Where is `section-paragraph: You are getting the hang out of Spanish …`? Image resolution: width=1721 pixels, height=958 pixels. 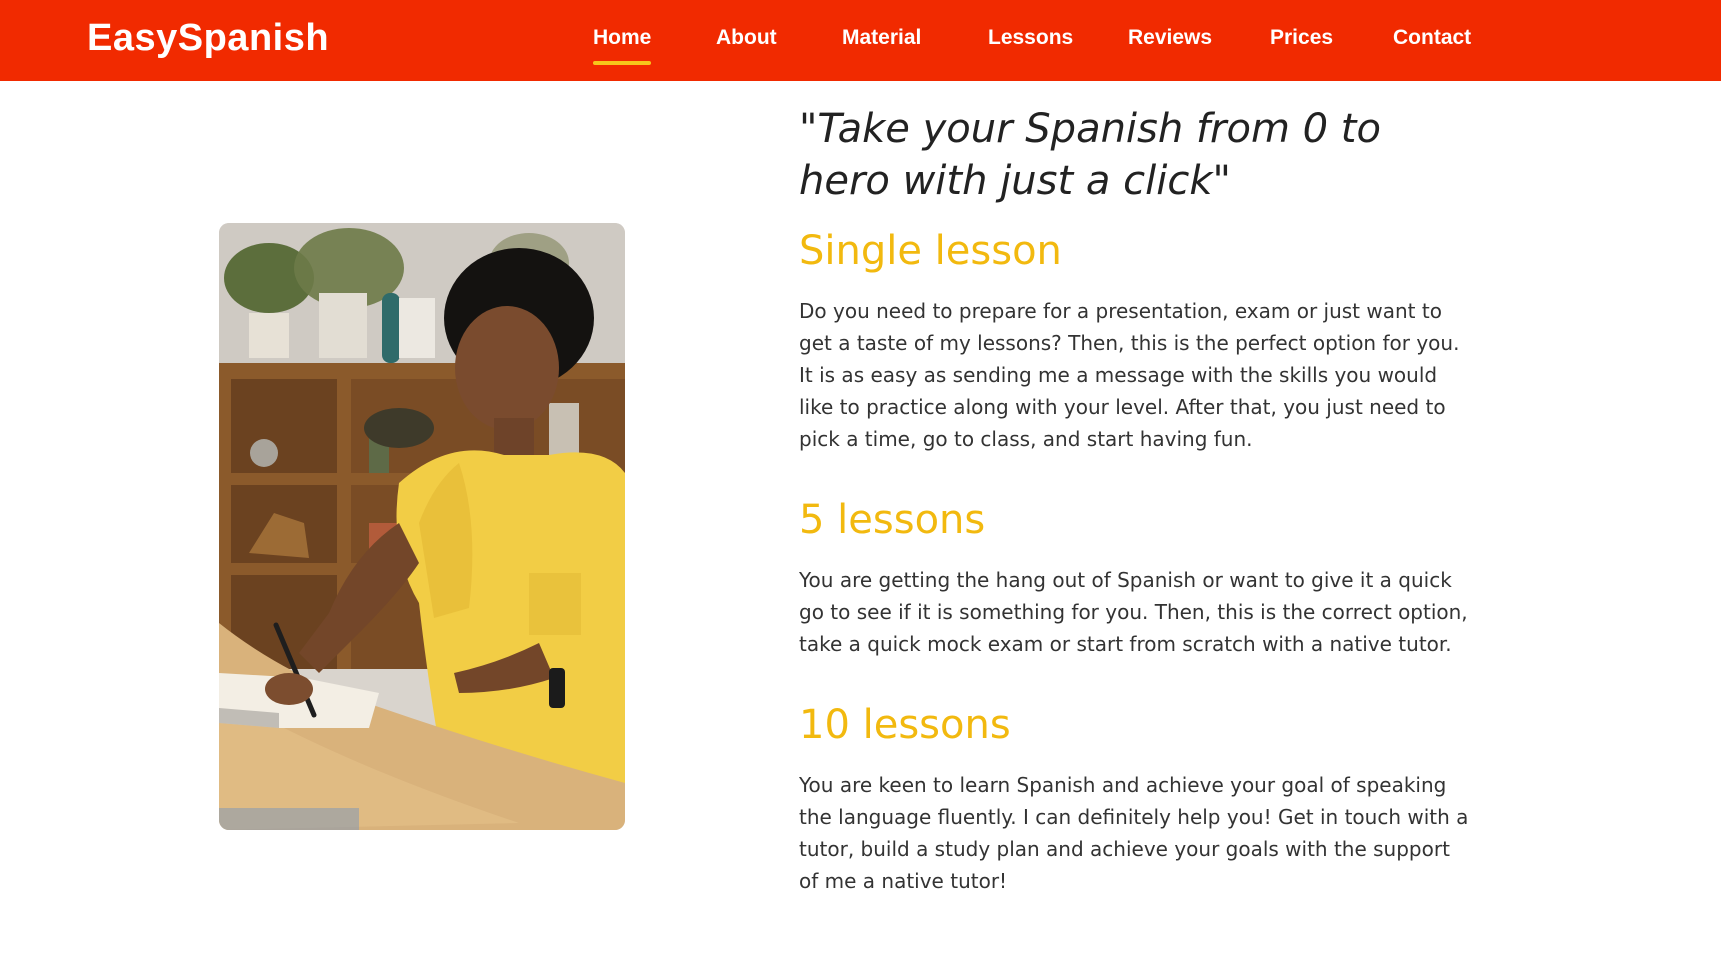
section-paragraph: You are getting the hang out of Spanish … is located at coordinates (1133, 612).